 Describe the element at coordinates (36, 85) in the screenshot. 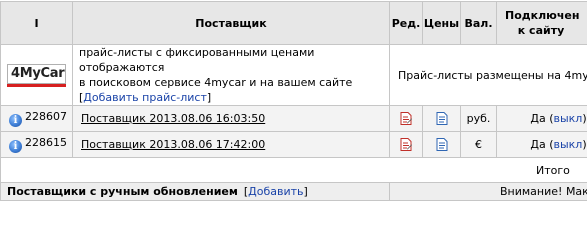

I see `4mycar-logo-underline` at that location.